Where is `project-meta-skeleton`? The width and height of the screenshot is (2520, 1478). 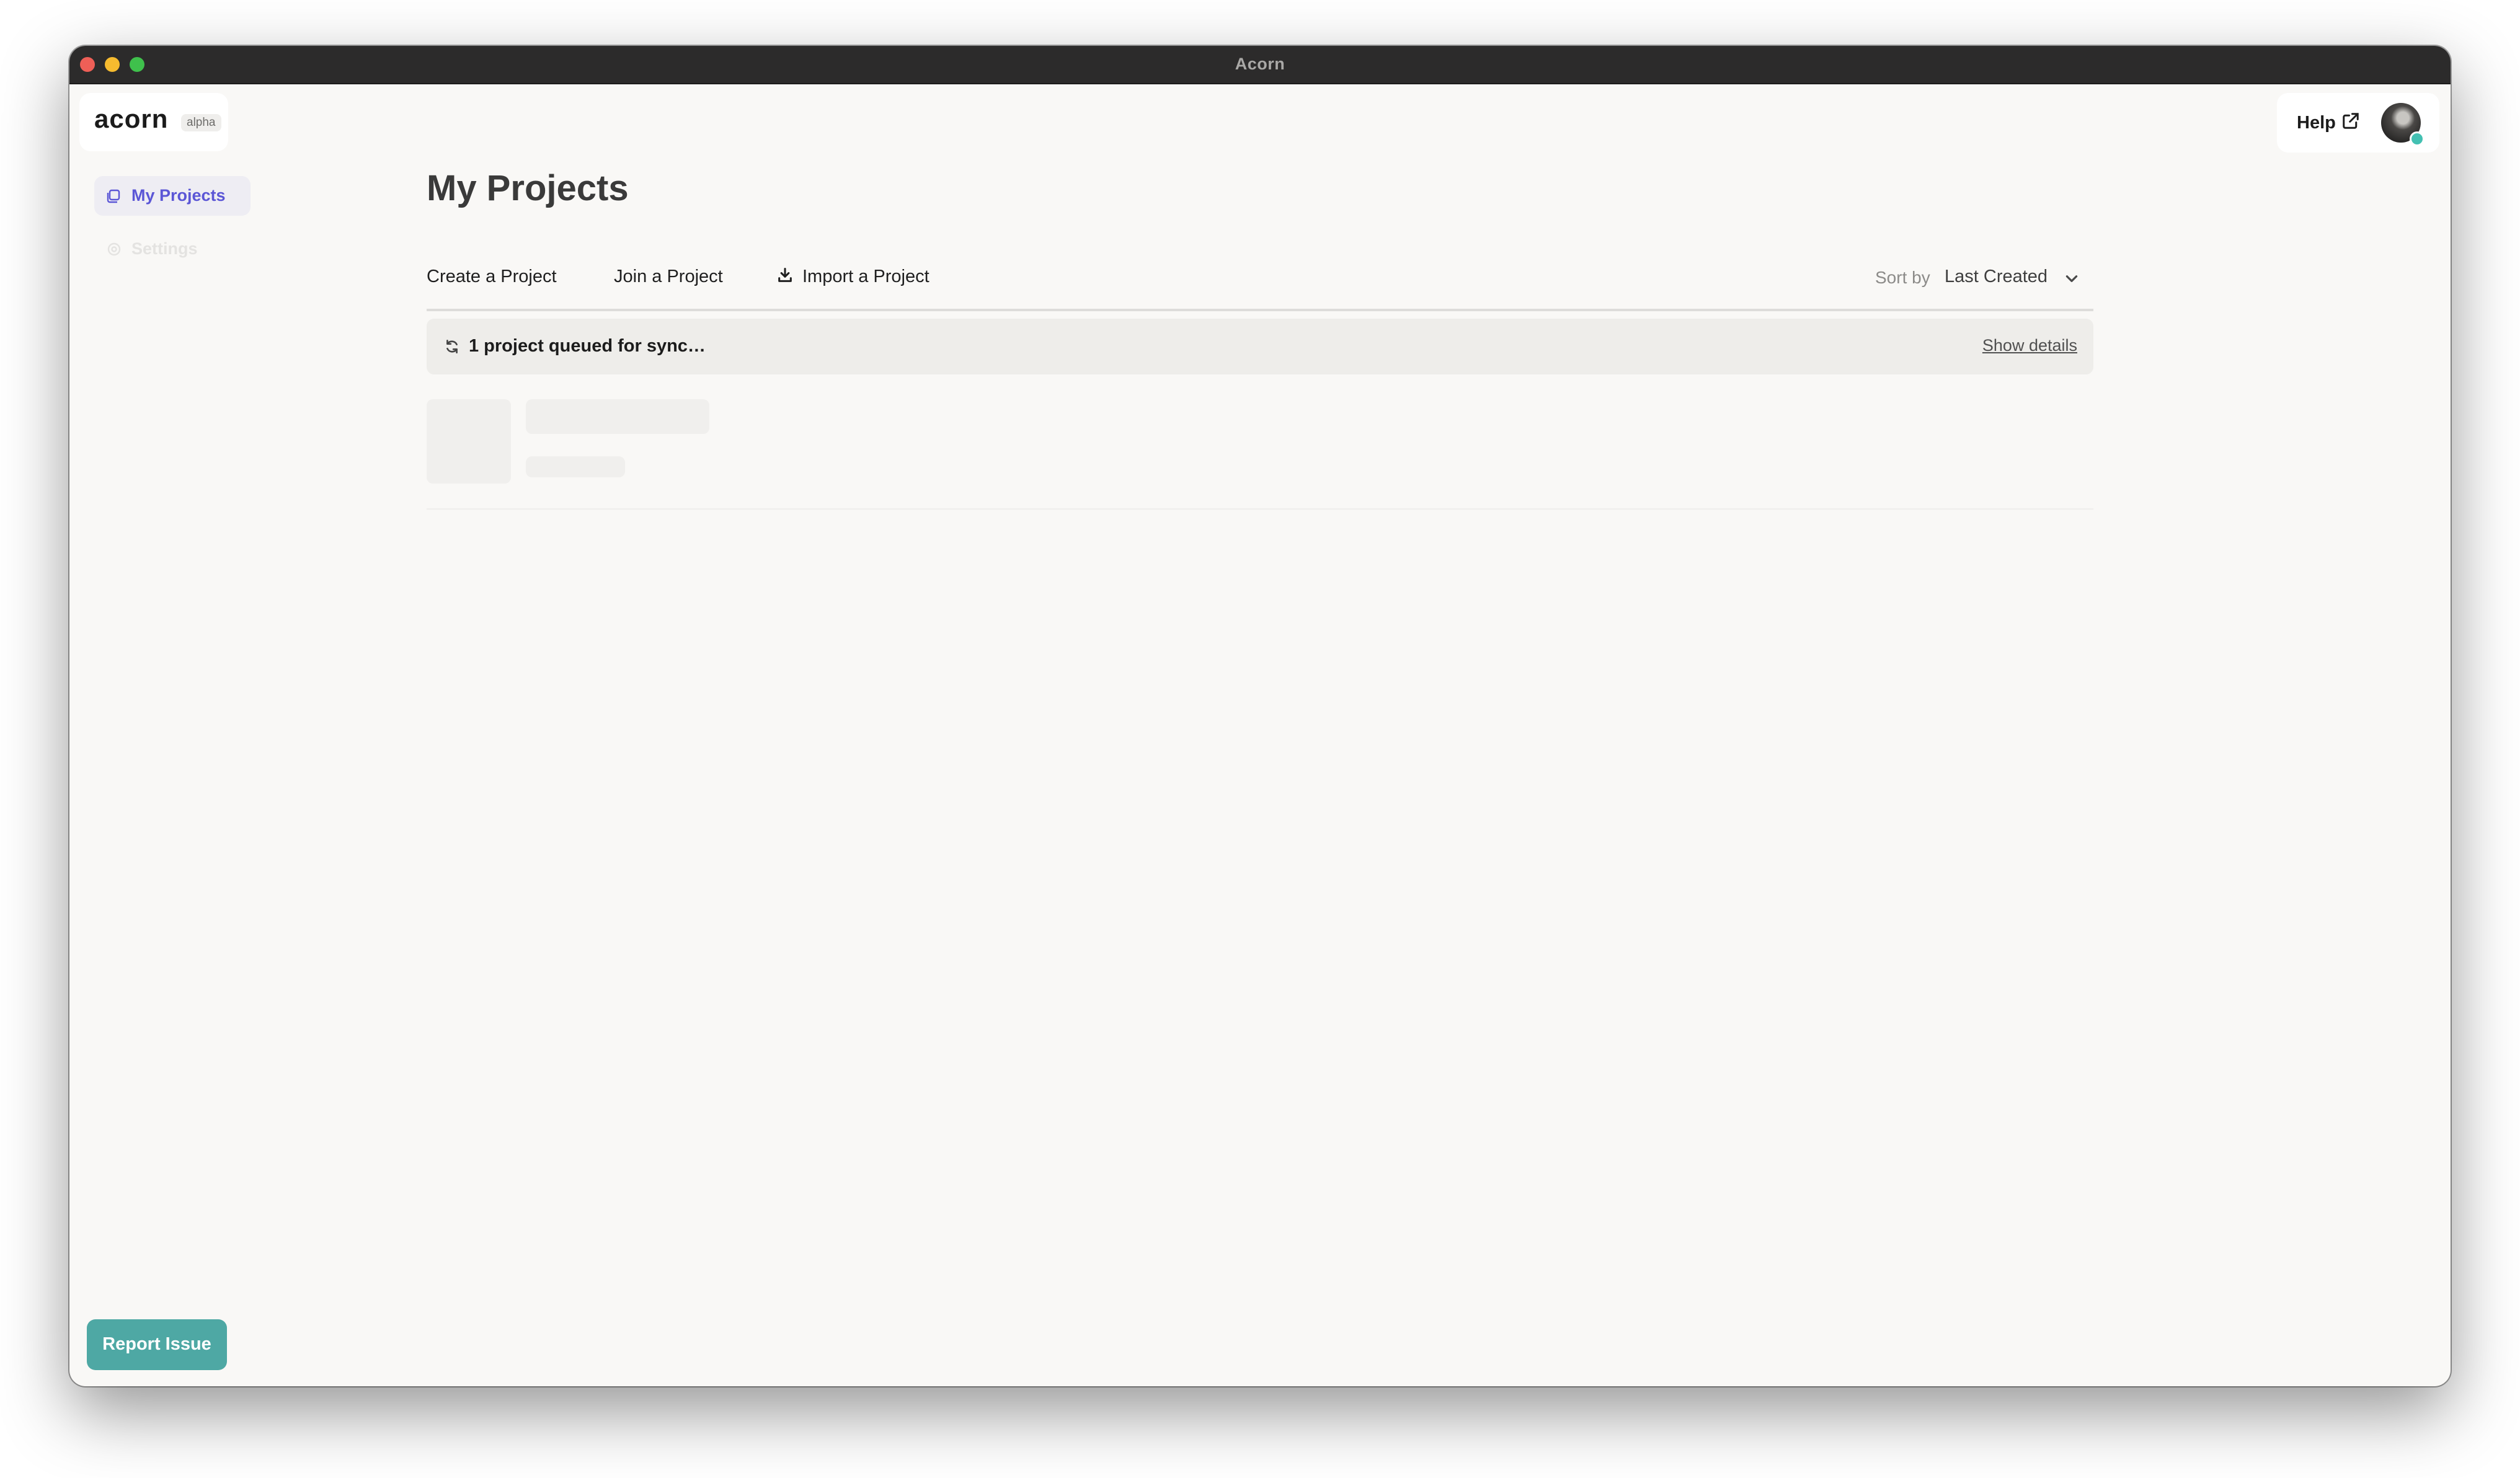
project-meta-skeleton is located at coordinates (575, 467).